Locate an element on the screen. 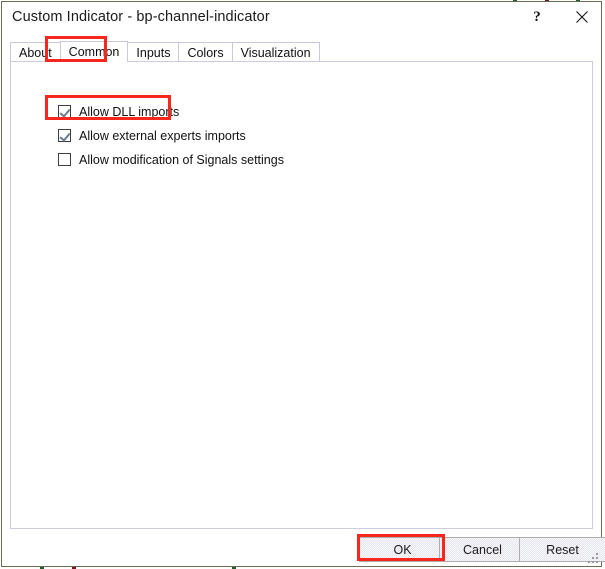  ok-button-label: OK is located at coordinates (402, 549).